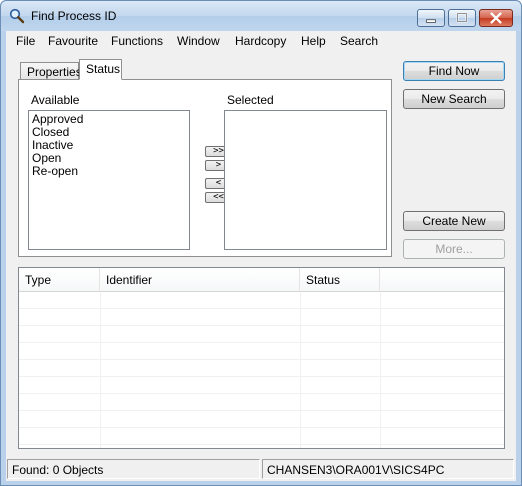 This screenshot has height=486, width=522. I want to click on new-search-button: New Search, so click(454, 99).